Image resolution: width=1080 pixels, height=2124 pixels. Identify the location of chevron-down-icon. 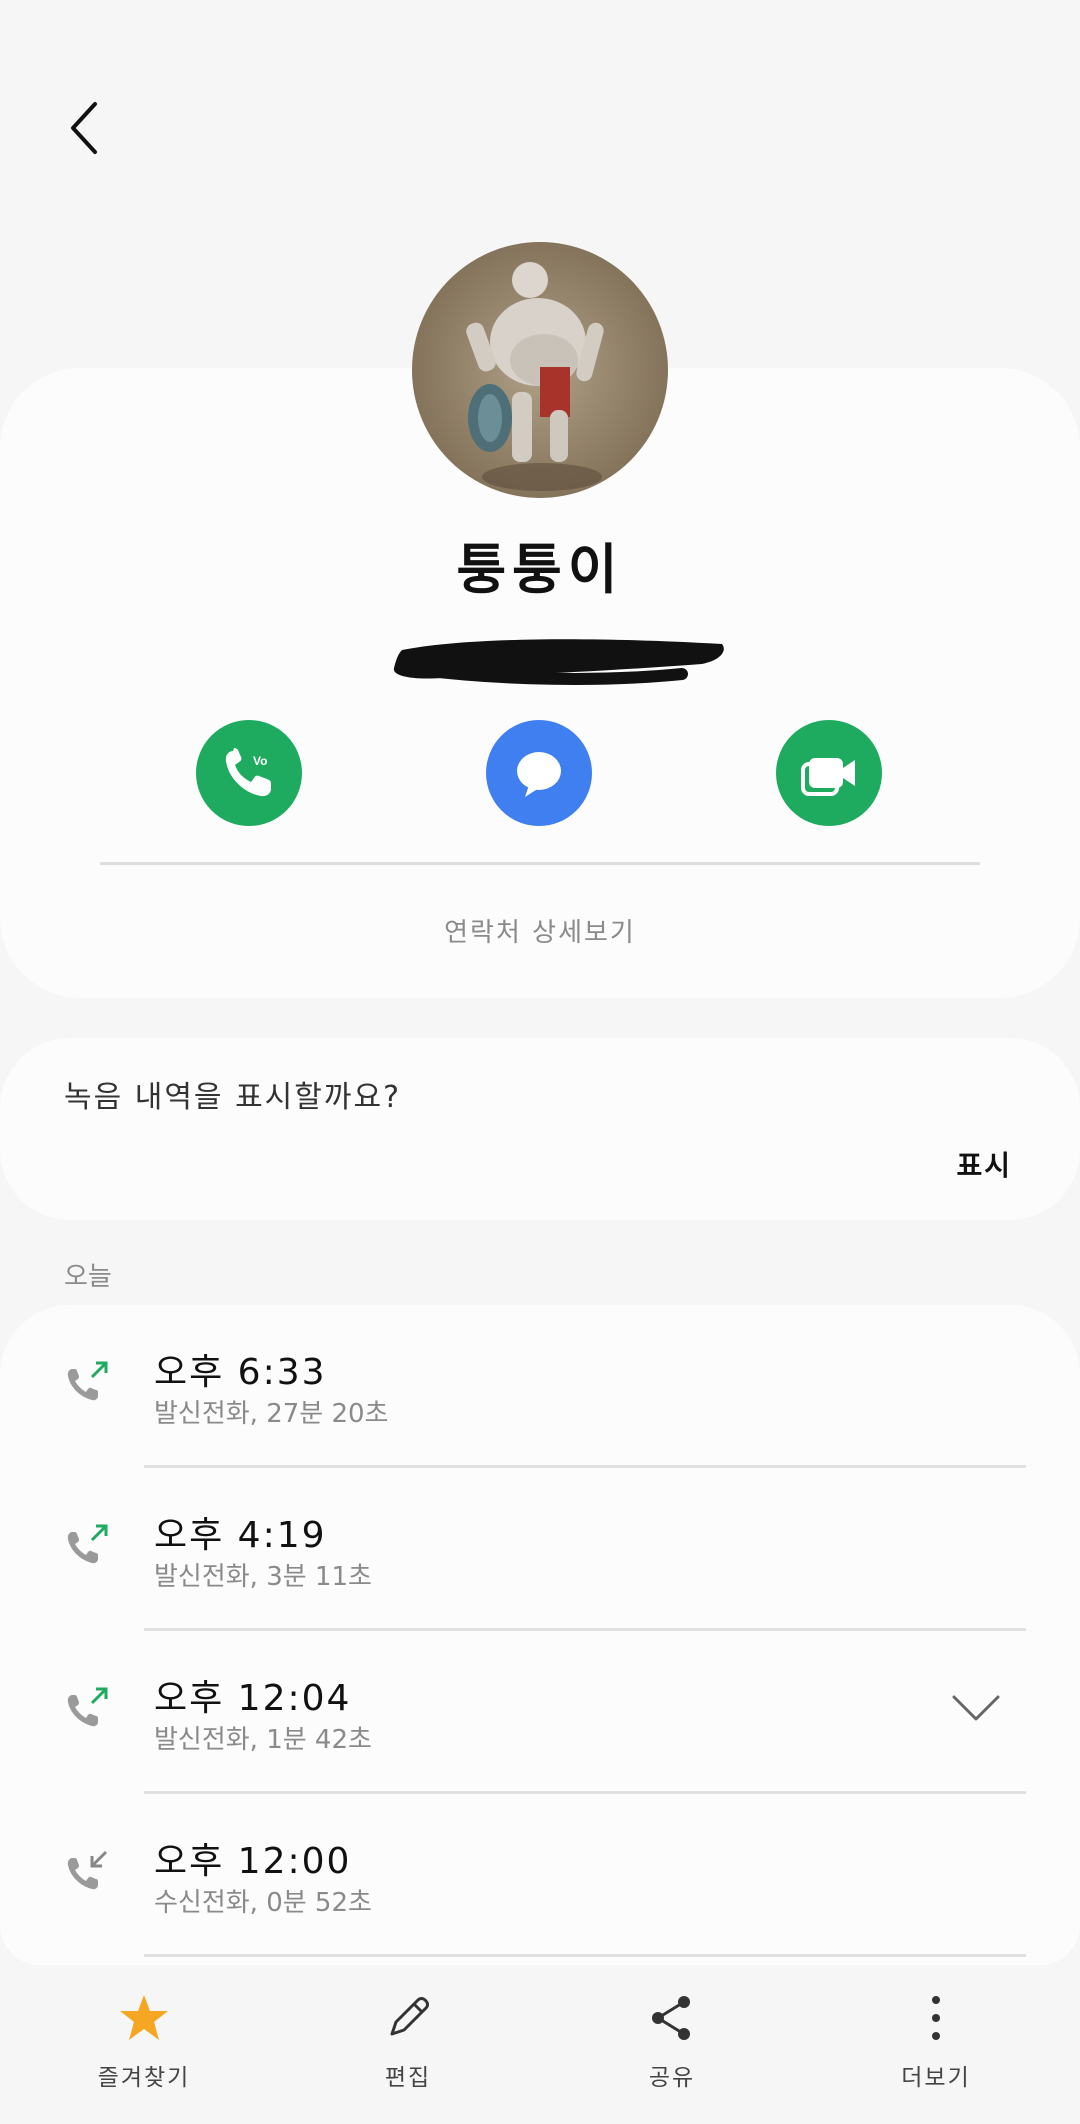
(976, 1708).